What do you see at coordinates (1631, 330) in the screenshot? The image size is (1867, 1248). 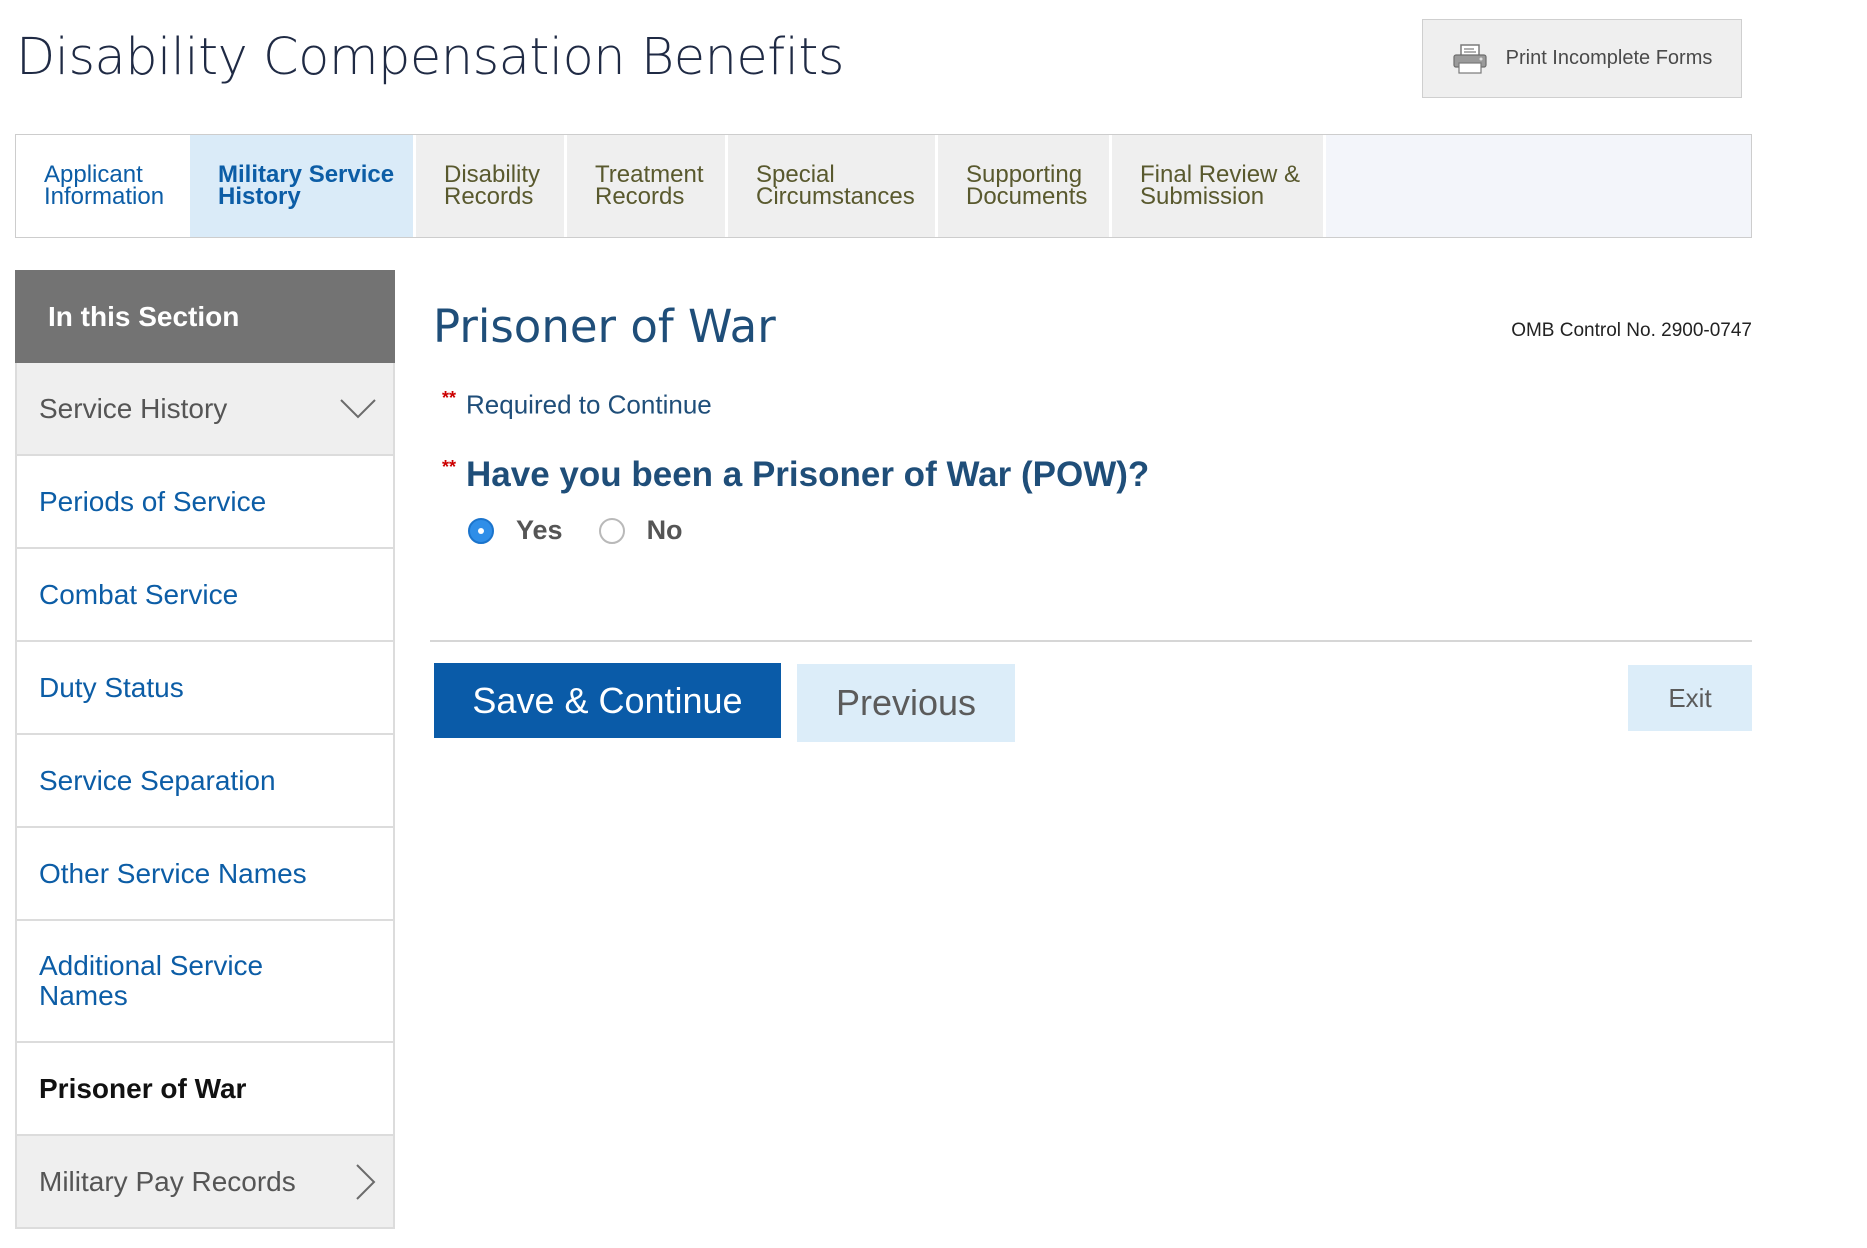 I see `omb-control-number: OMB Control No. 2900-0747` at bounding box center [1631, 330].